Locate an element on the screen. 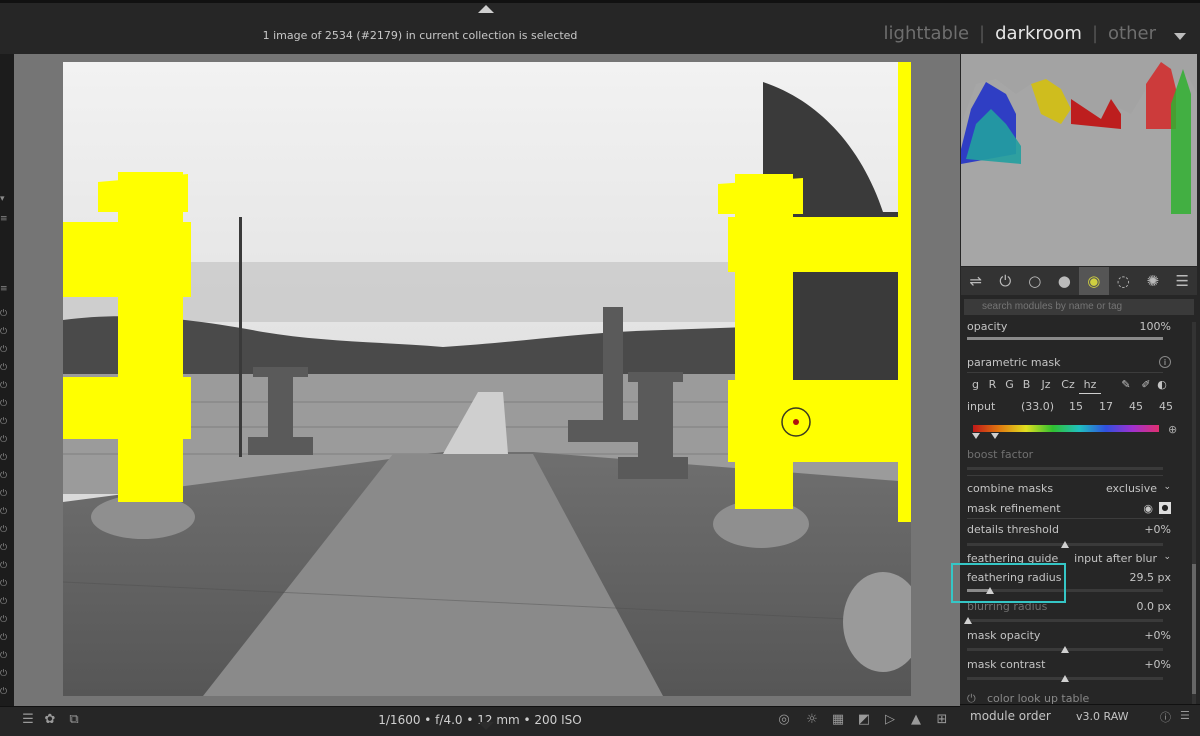  second-window-icon: ⧉ is located at coordinates (74, 720).